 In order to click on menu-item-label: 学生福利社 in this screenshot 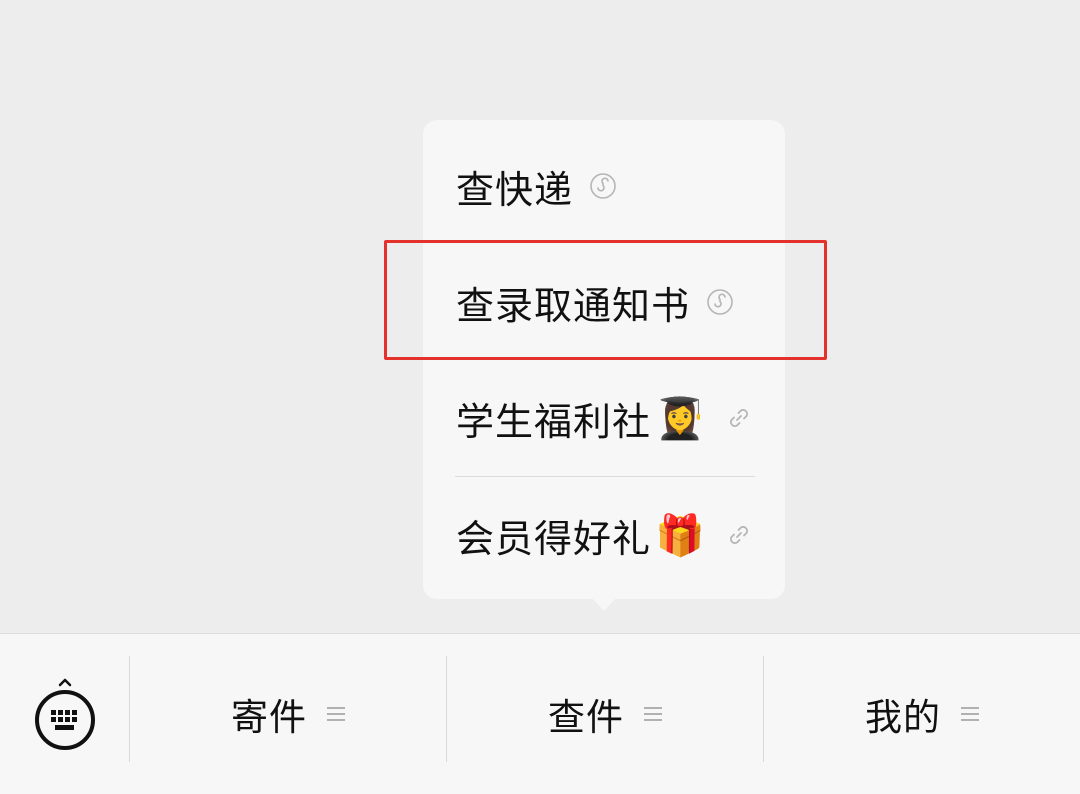, I will do `click(554, 421)`.